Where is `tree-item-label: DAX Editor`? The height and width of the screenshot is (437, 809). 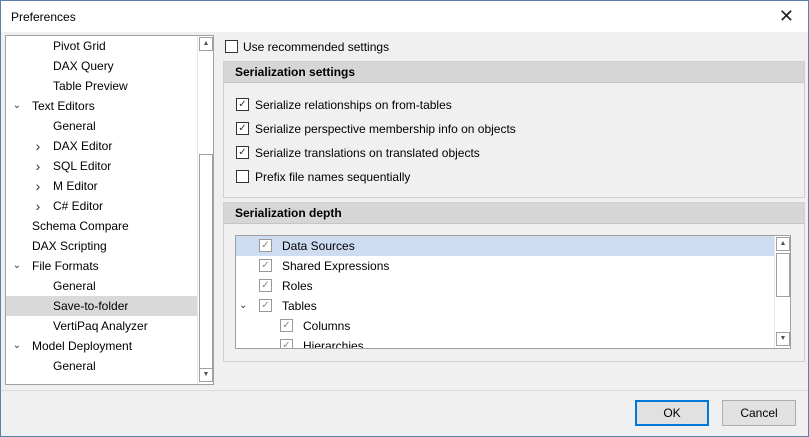
tree-item-label: DAX Editor is located at coordinates (83, 146).